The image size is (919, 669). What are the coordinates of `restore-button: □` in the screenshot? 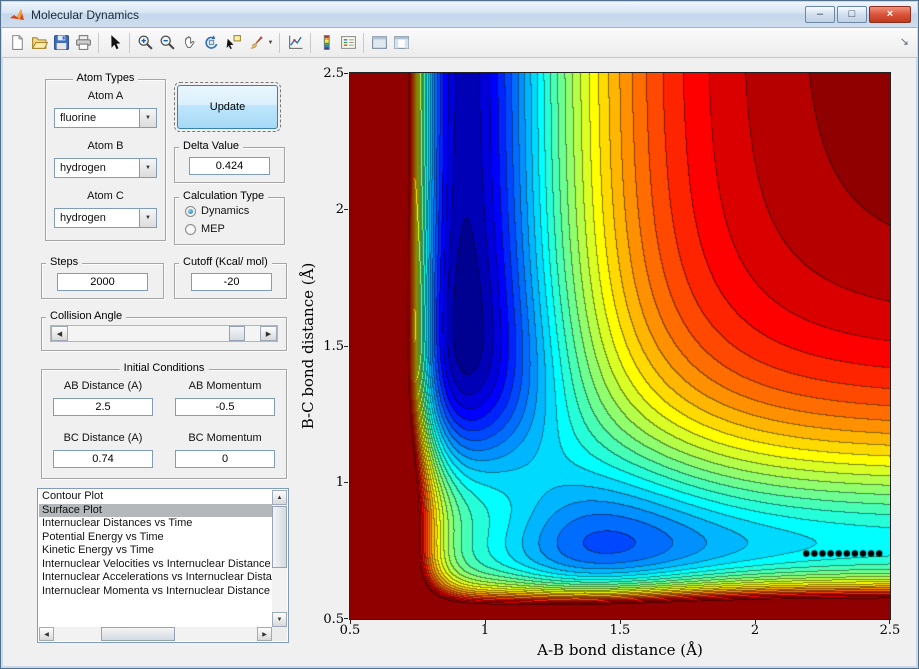 It's located at (852, 14).